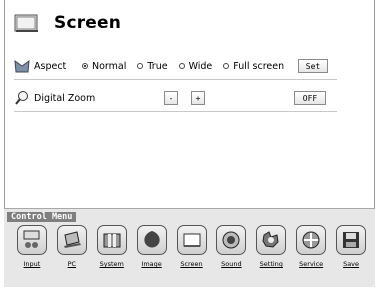  What do you see at coordinates (88, 23) in the screenshot?
I see `page-title: Screen` at bounding box center [88, 23].